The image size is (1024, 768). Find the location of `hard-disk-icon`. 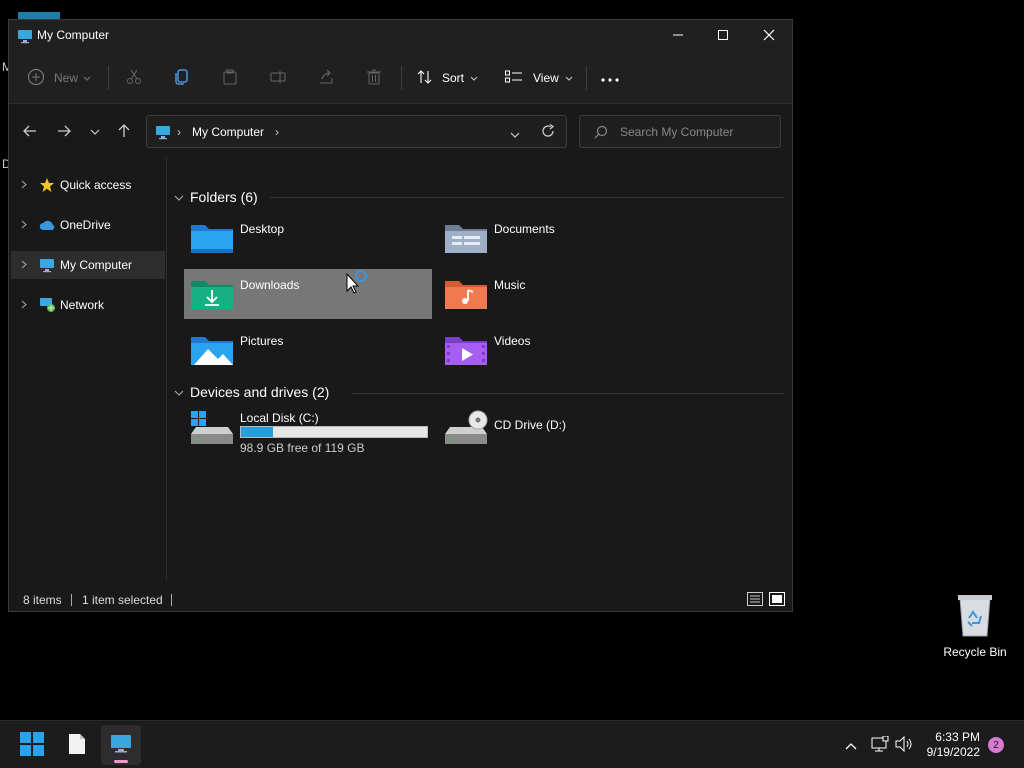

hard-disk-icon is located at coordinates (212, 430).